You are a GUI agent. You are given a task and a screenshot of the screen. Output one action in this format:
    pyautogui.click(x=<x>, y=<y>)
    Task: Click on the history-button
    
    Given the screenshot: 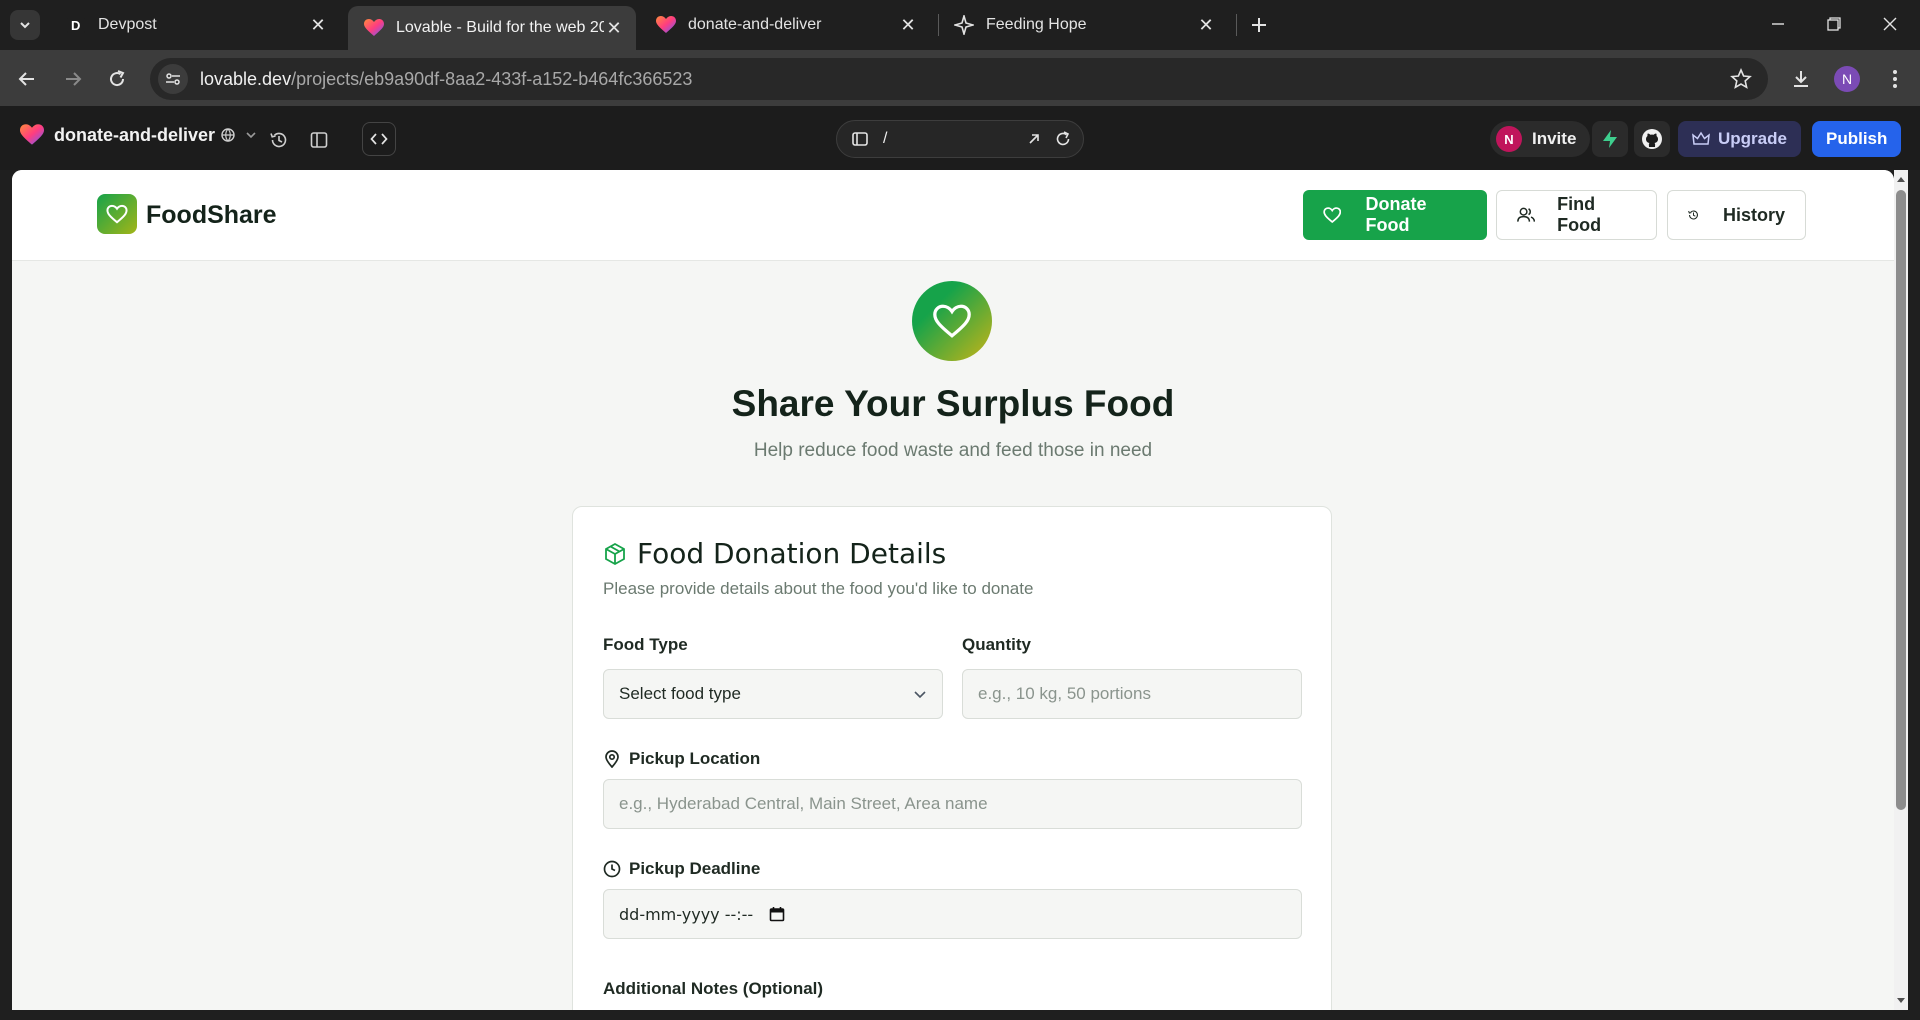 What is the action you would take?
    pyautogui.click(x=279, y=140)
    